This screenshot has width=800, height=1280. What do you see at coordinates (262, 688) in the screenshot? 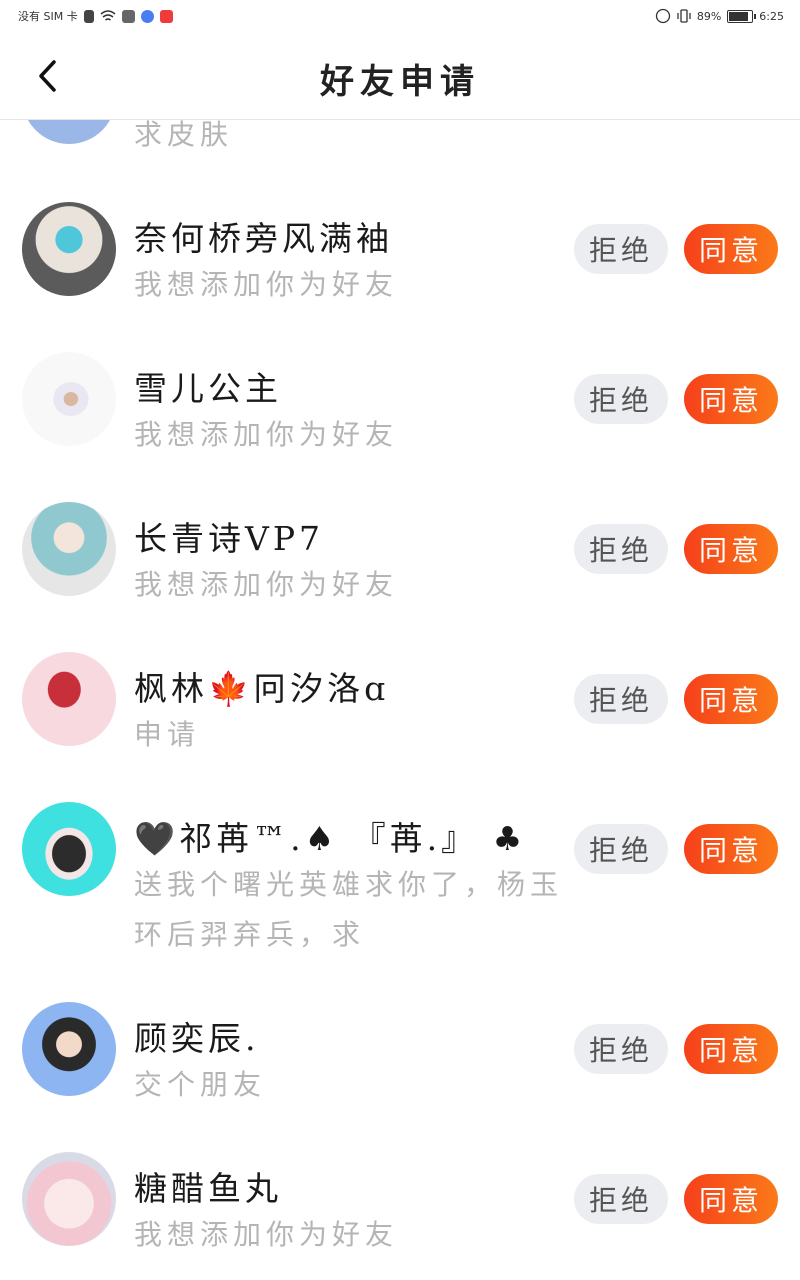
I see `request-name: 枫林🍁冋汐洛ɑ` at bounding box center [262, 688].